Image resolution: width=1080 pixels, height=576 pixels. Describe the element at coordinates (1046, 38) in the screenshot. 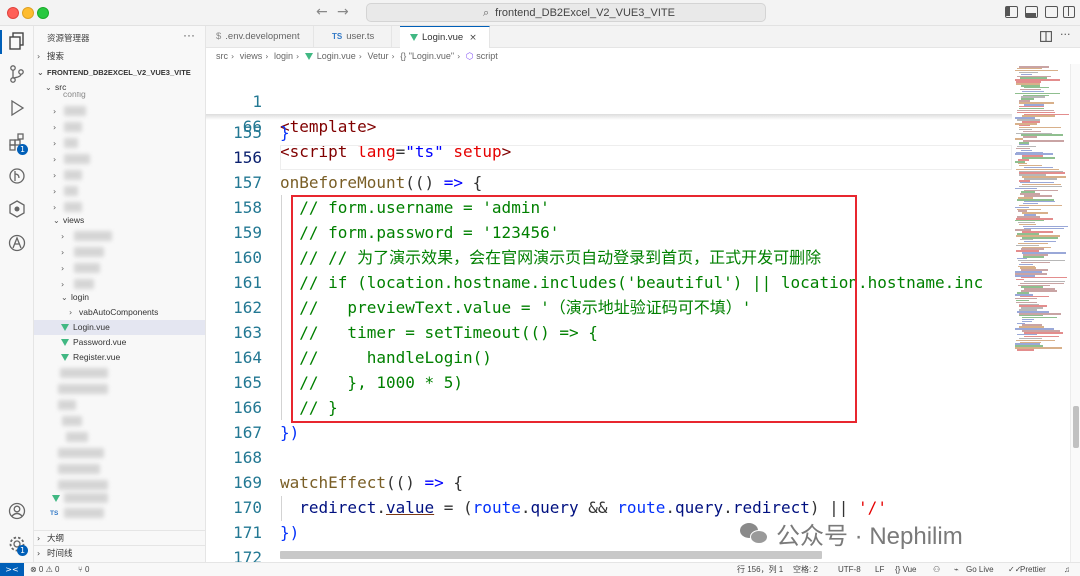

I see `split-editor-icon` at that location.